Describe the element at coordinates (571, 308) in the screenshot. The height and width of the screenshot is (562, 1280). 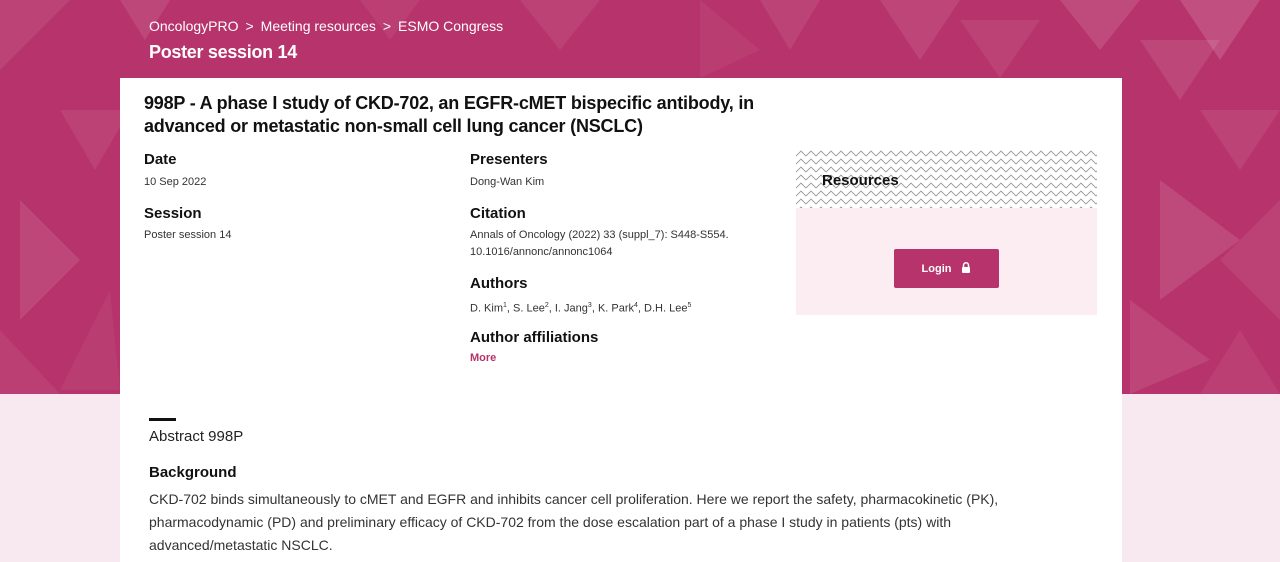
I see `author-name: I. Jang` at that location.